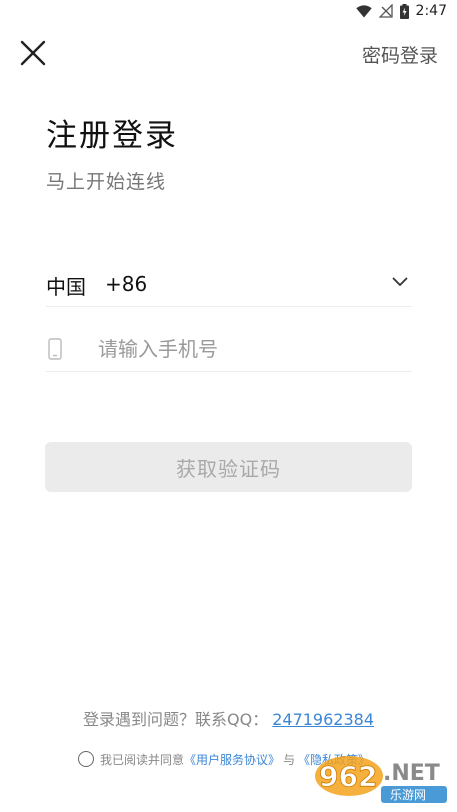 This screenshot has height=812, width=457. What do you see at coordinates (323, 719) in the screenshot?
I see `help-qq-link: 2471962384` at bounding box center [323, 719].